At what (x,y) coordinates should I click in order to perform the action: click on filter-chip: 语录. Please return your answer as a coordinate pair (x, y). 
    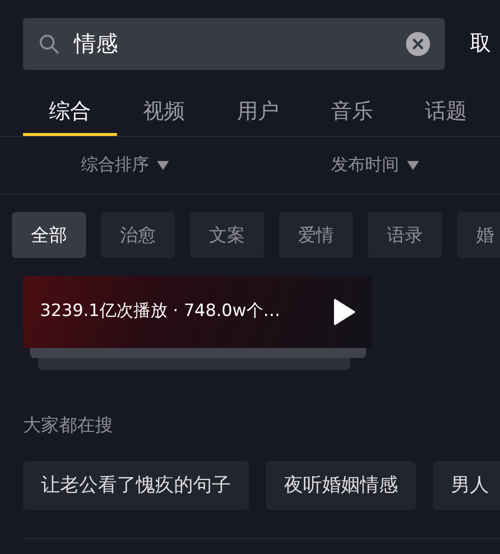
    Looking at the image, I should click on (405, 235).